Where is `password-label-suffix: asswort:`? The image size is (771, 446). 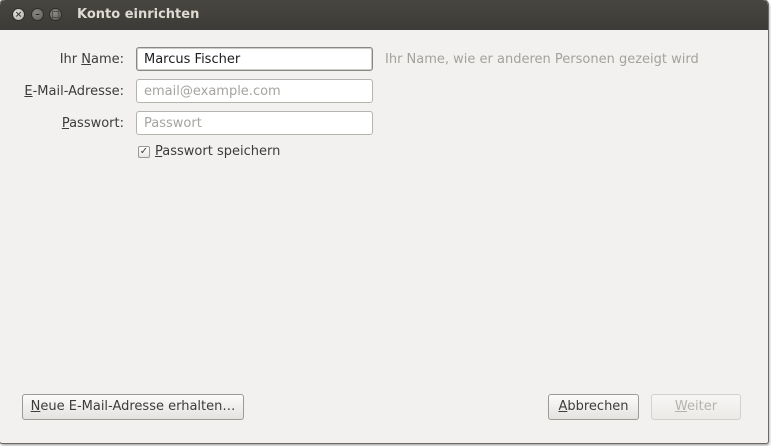 password-label-suffix: asswort: is located at coordinates (96, 123).